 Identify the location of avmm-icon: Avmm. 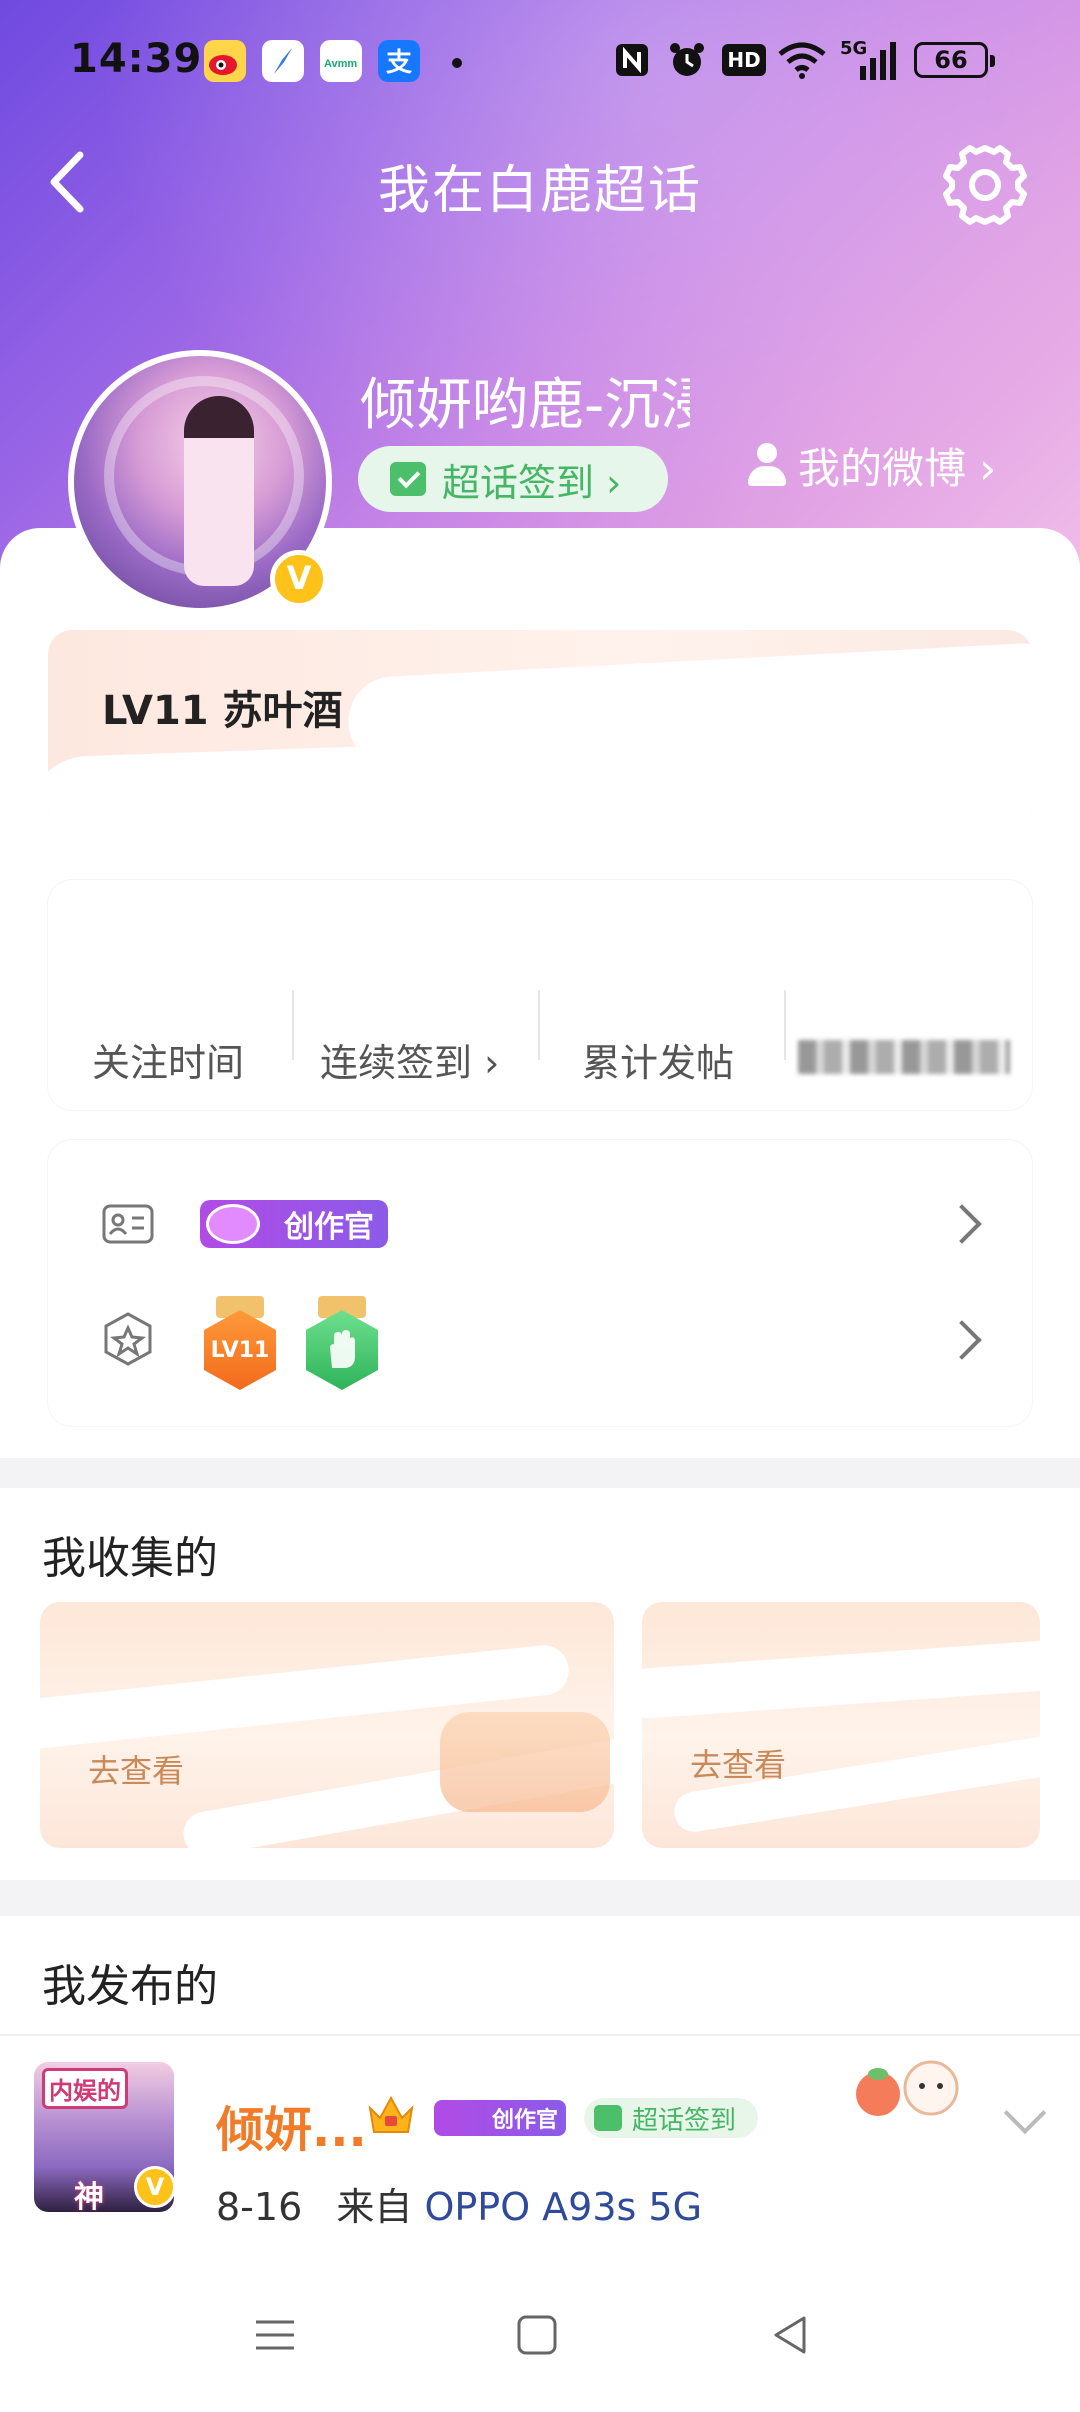
(341, 61).